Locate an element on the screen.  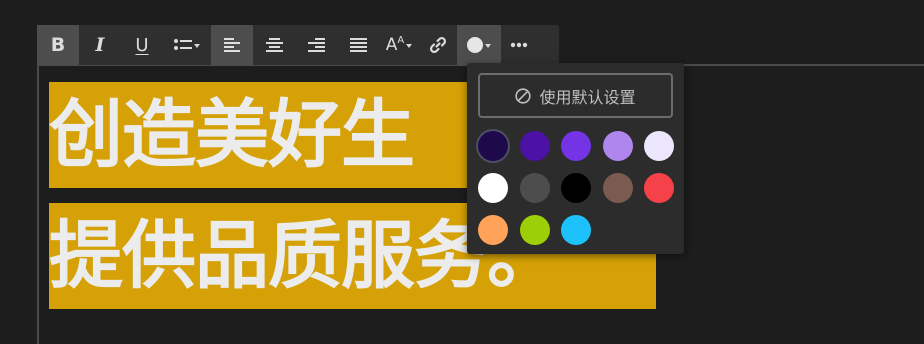
ban-icon is located at coordinates (523, 95).